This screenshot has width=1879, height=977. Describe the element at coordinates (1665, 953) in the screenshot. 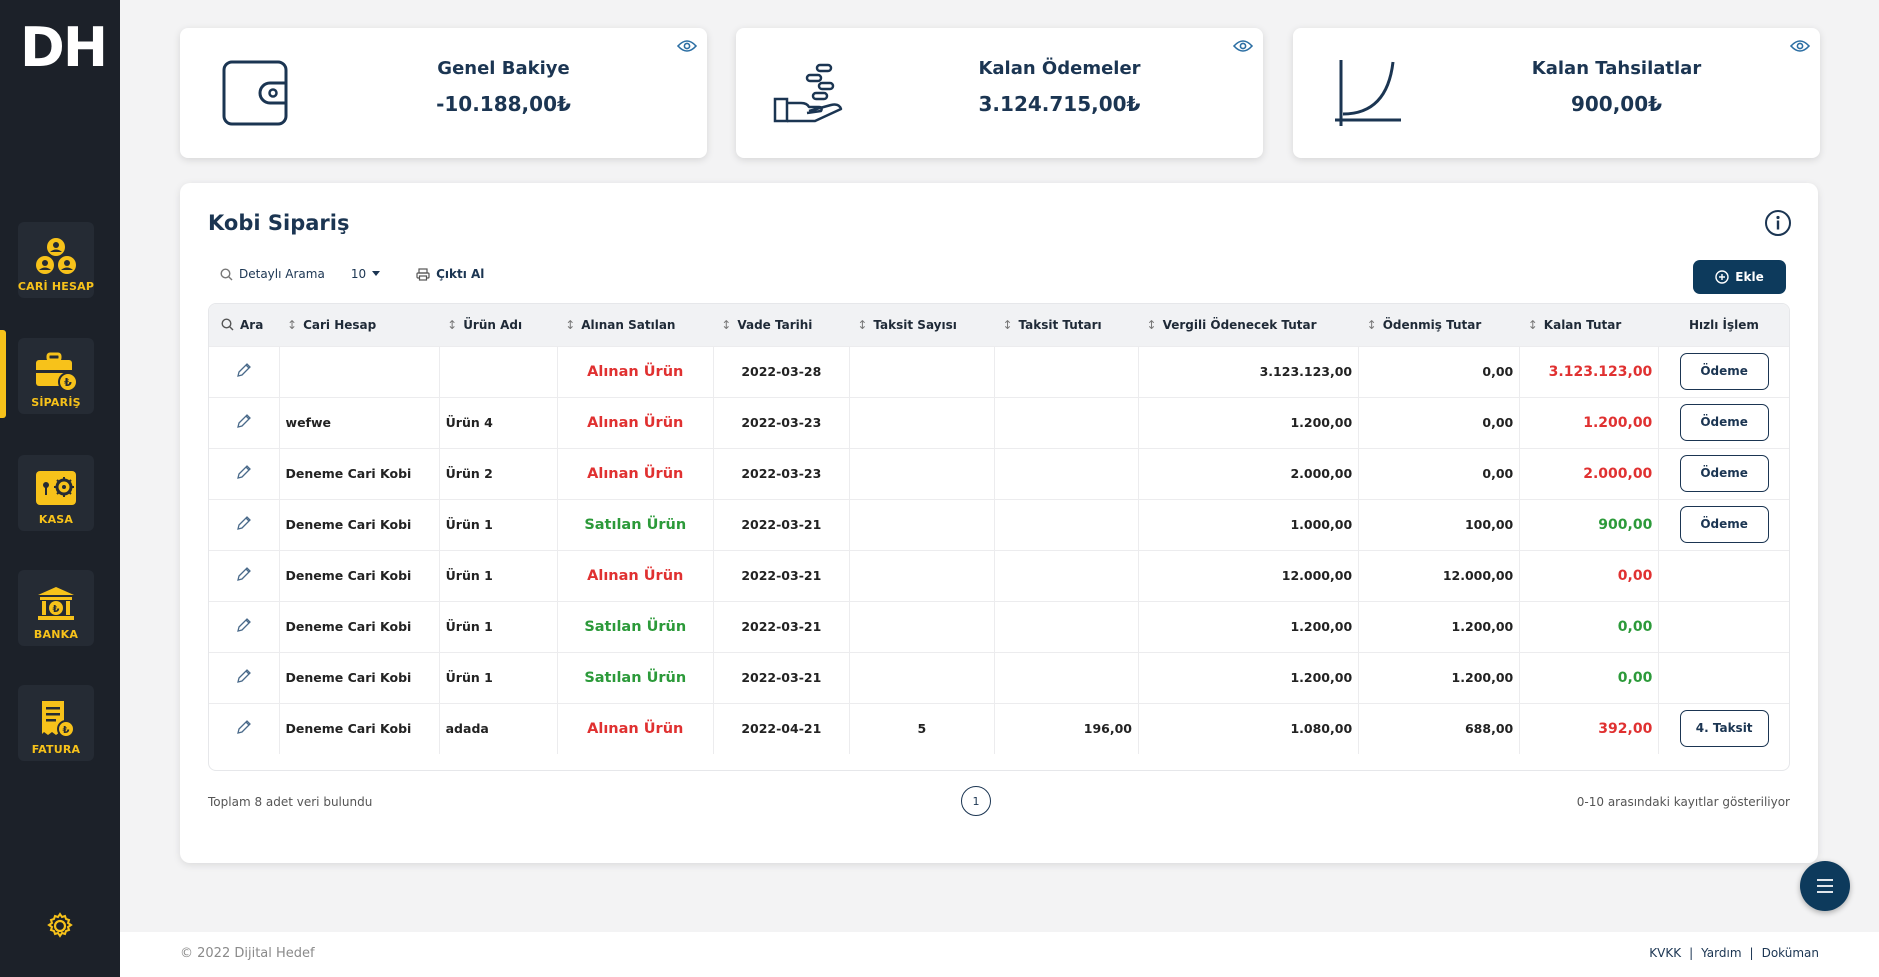

I see `footer-link-kvkk: KVKK` at that location.